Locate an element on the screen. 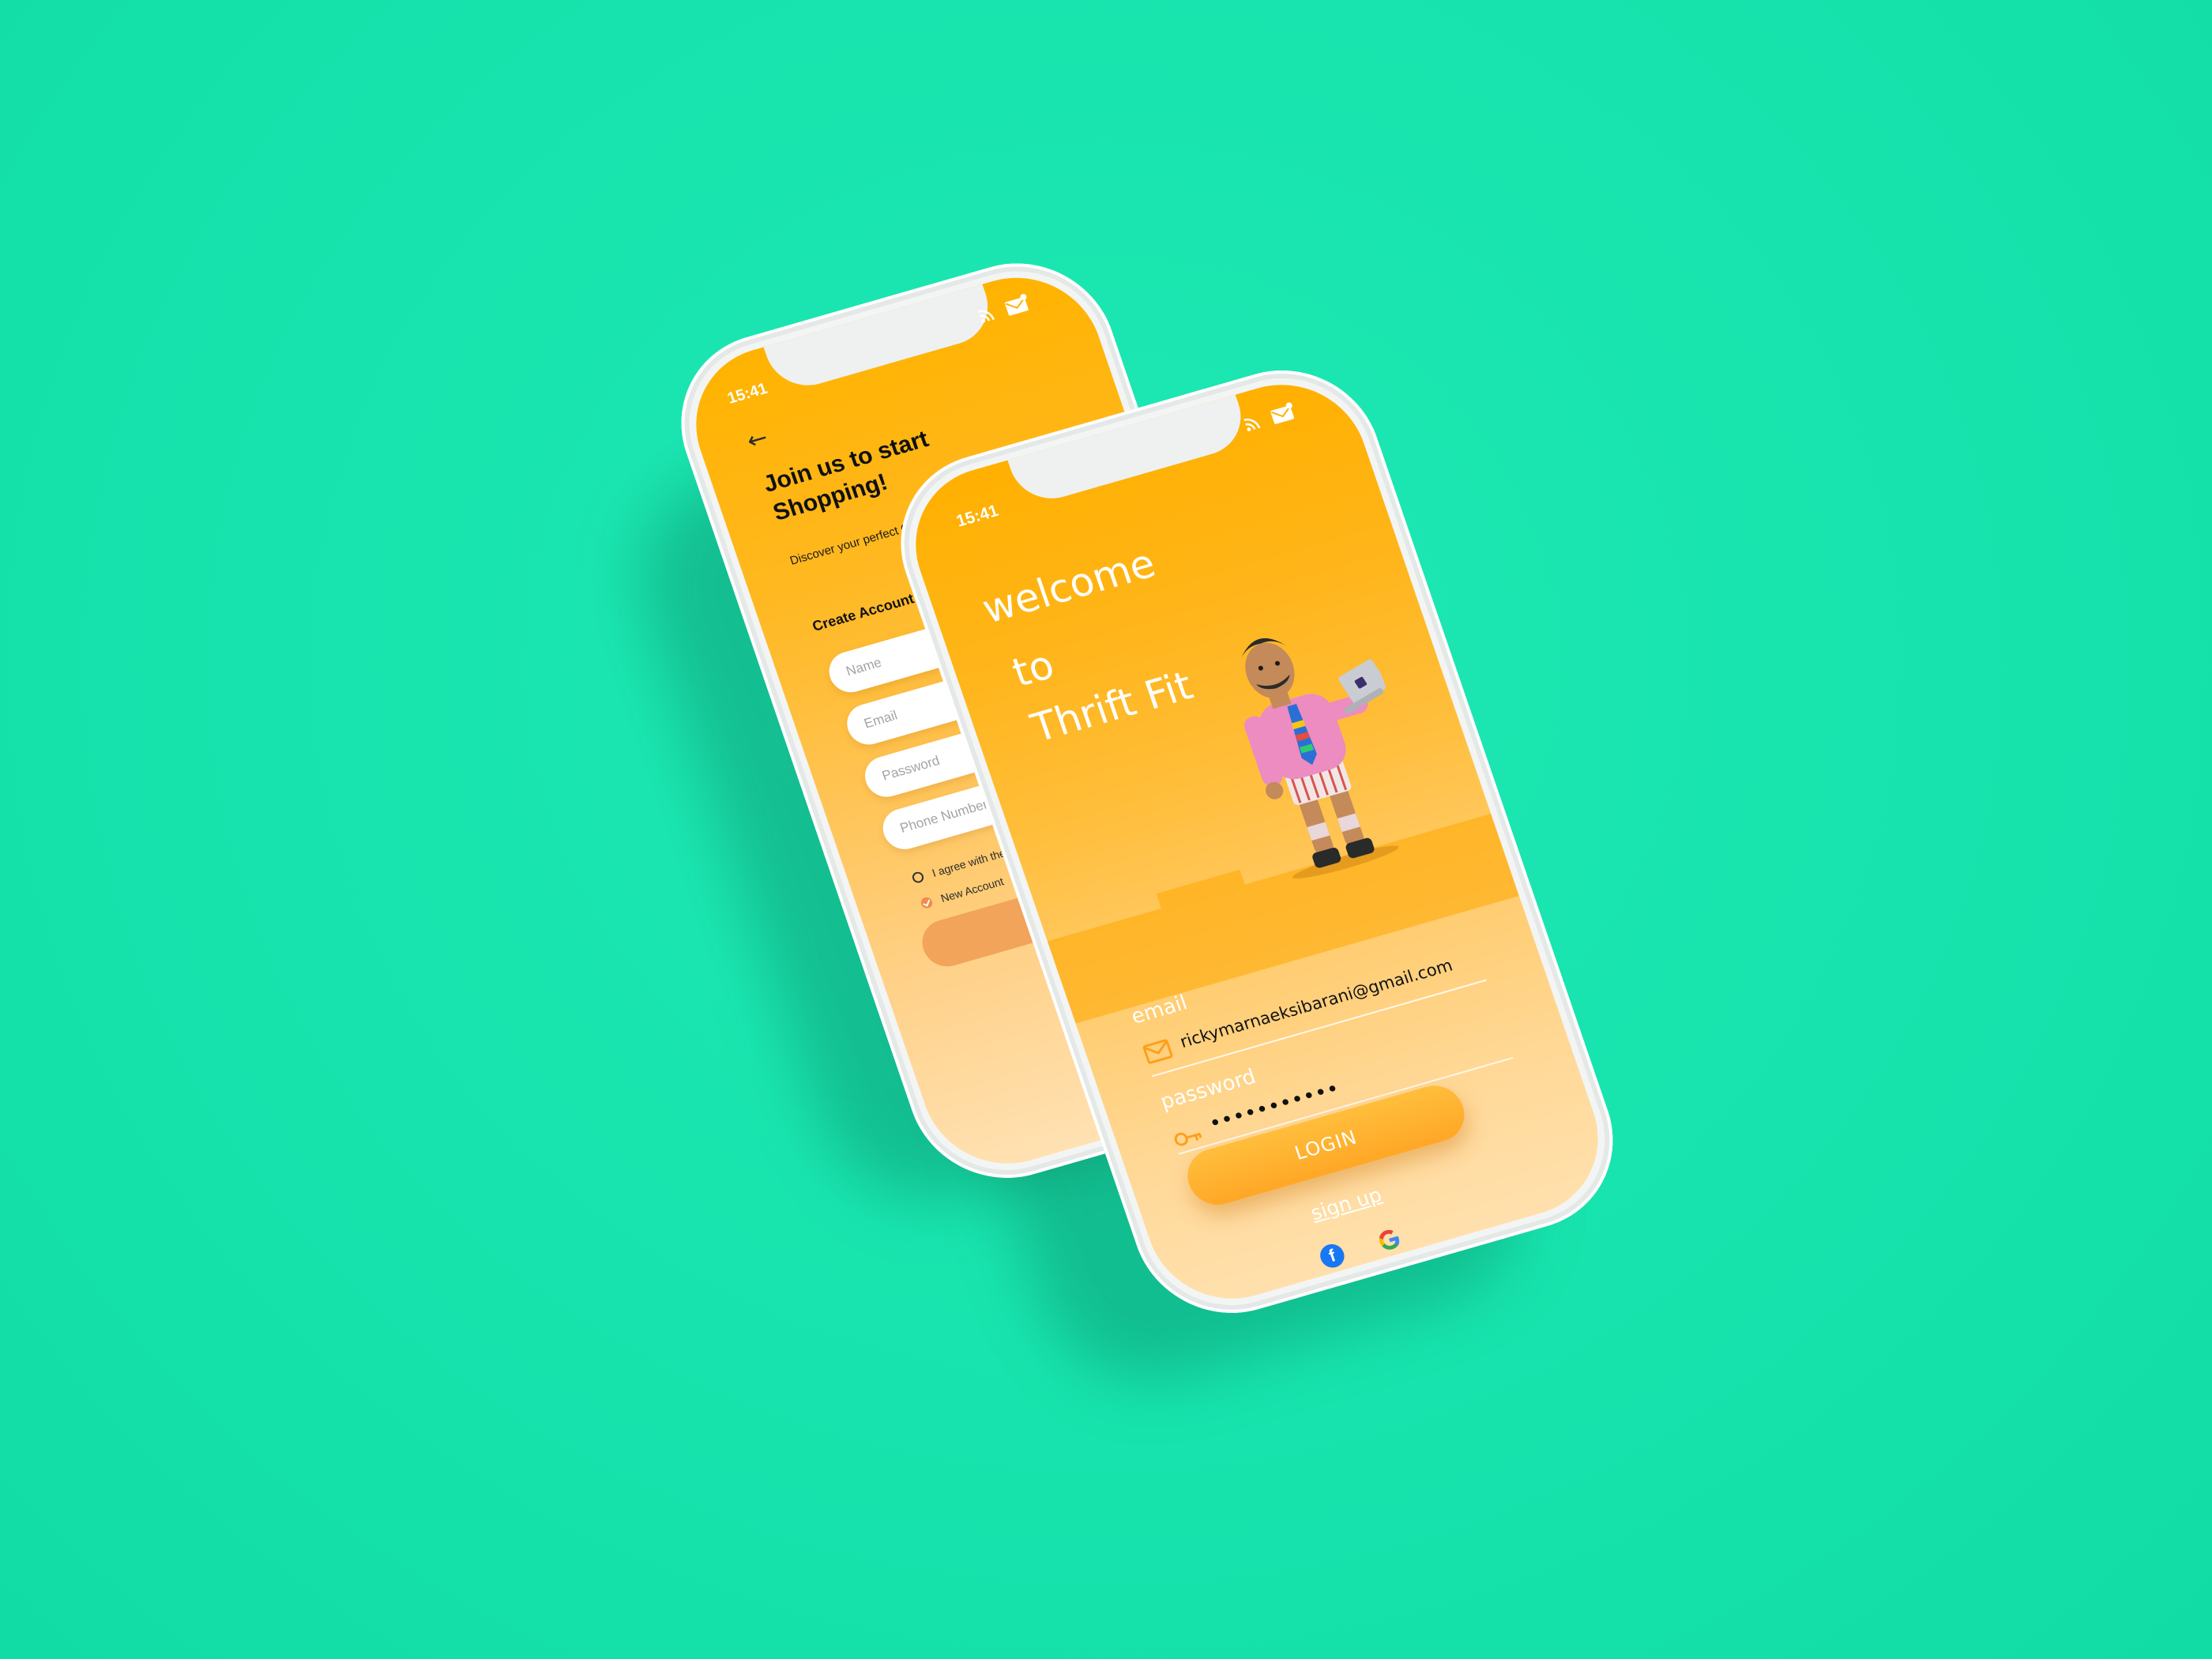 This screenshot has width=2212, height=1659. character-illustration is located at coordinates (1320, 759).